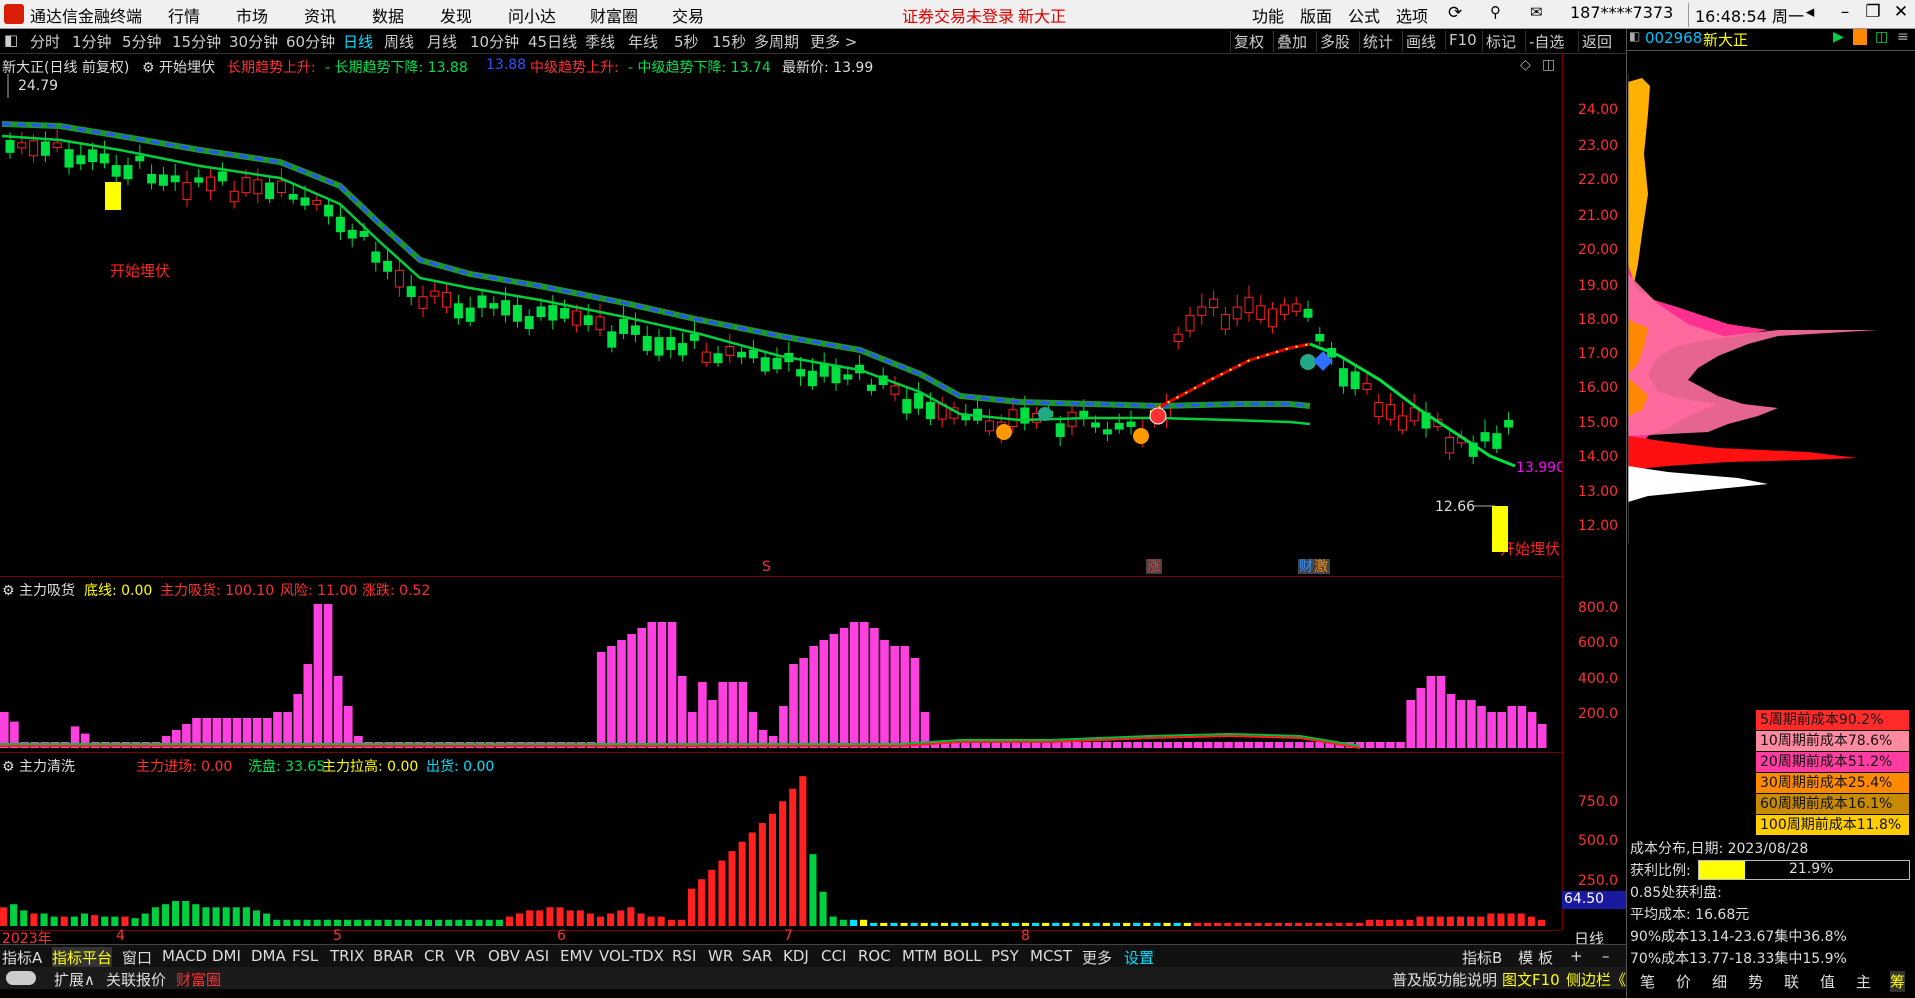  What do you see at coordinates (1863, 981) in the screenshot?
I see `side-tab: 主` at bounding box center [1863, 981].